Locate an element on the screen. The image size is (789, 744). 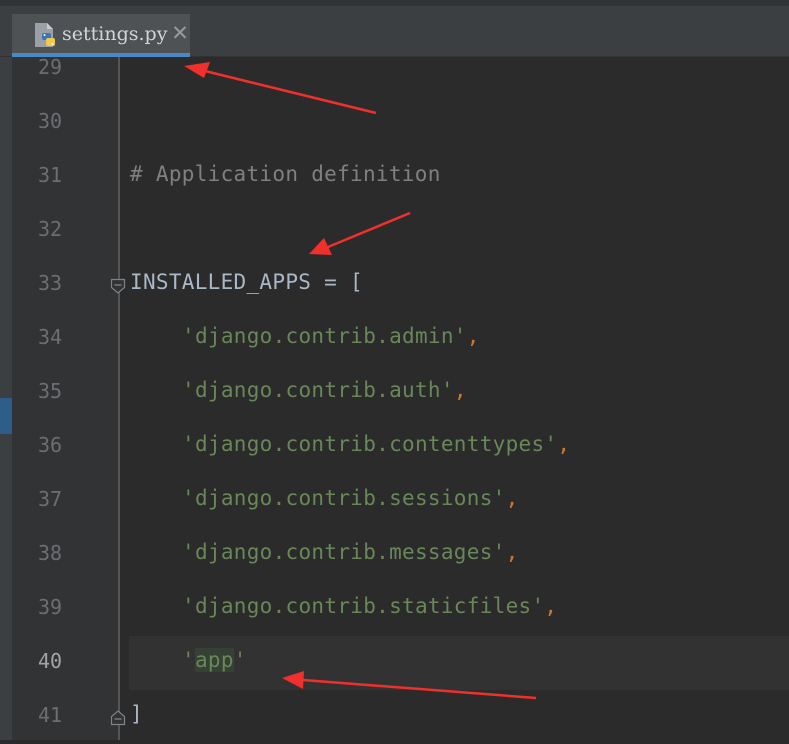
code-text: 'django.contrib.staticfiles', is located at coordinates (343, 606).